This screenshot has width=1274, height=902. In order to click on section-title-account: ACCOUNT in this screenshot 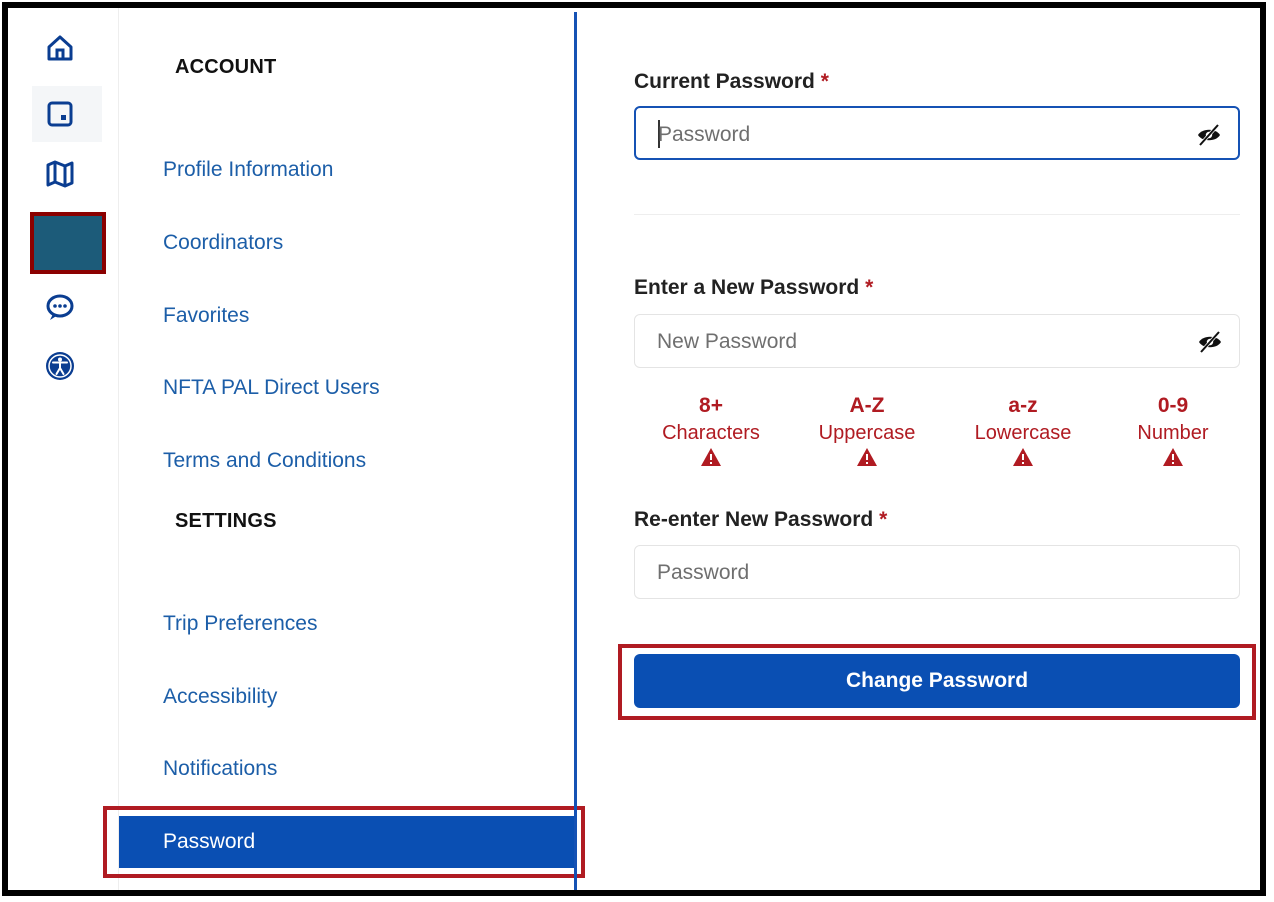, I will do `click(226, 67)`.